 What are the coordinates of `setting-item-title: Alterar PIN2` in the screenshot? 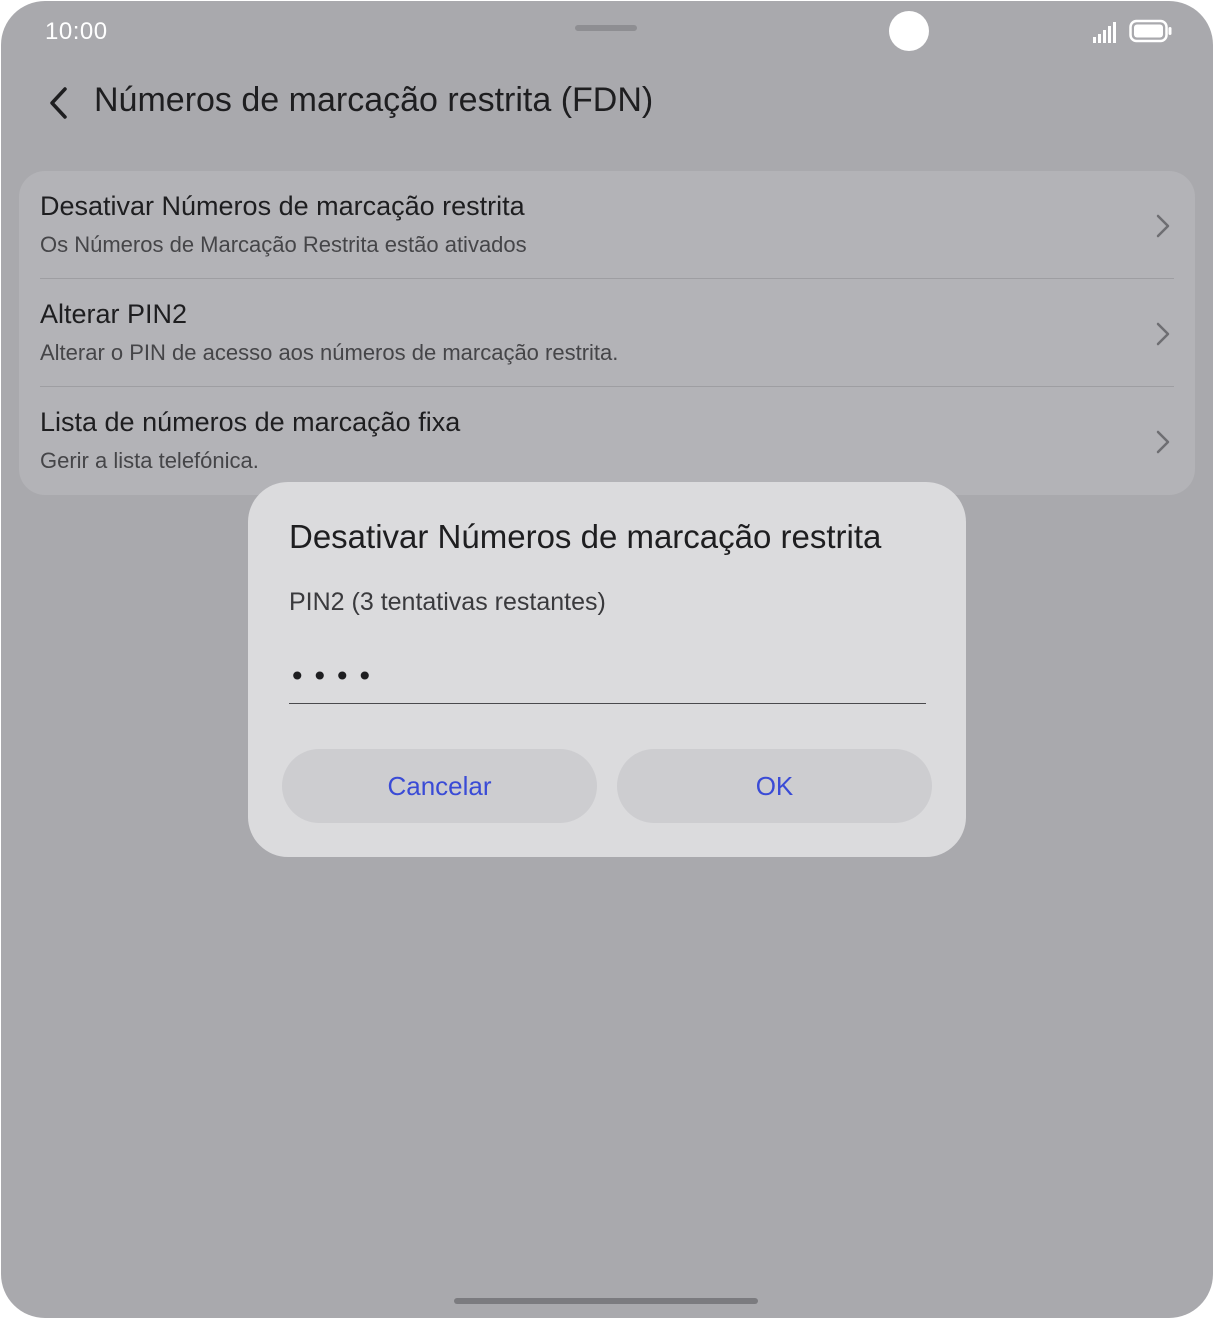 It's located at (114, 314).